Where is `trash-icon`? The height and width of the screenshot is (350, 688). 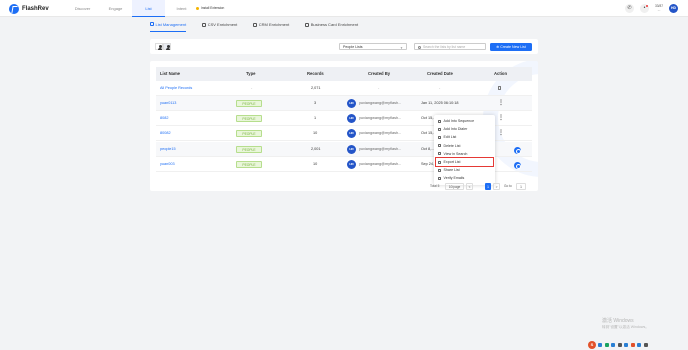 trash-icon is located at coordinates (439, 146).